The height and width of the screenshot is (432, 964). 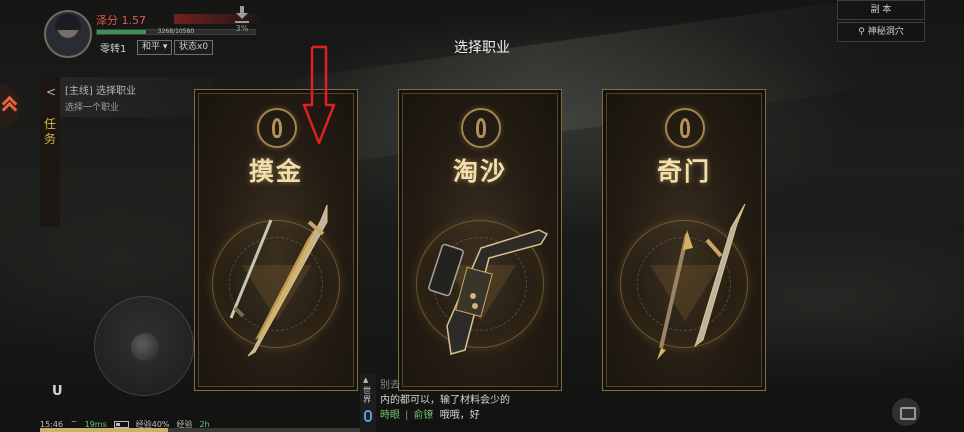 What do you see at coordinates (881, 21) in the screenshot?
I see `top-right-panel: 副 本 ⚲ 神秘洞穴` at bounding box center [881, 21].